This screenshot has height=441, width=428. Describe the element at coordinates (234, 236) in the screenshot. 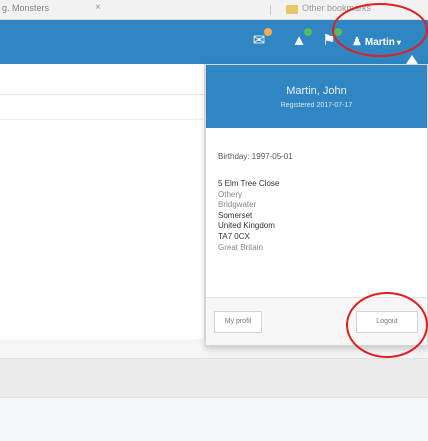

I see `address-line: TA7 0CX` at that location.